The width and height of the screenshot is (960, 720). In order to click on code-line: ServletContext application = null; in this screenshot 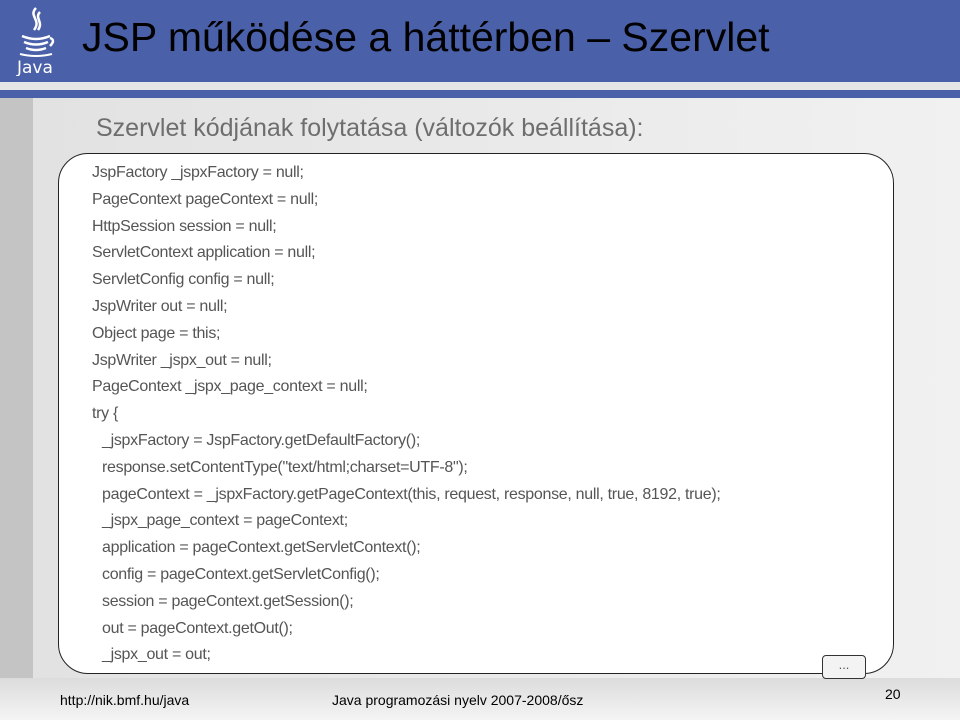, I will do `click(204, 253)`.